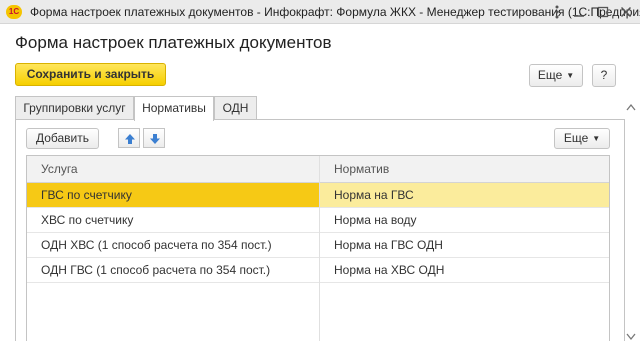  What do you see at coordinates (464, 195) in the screenshot?
I see `cell-norm: Норма на ГВС` at bounding box center [464, 195].